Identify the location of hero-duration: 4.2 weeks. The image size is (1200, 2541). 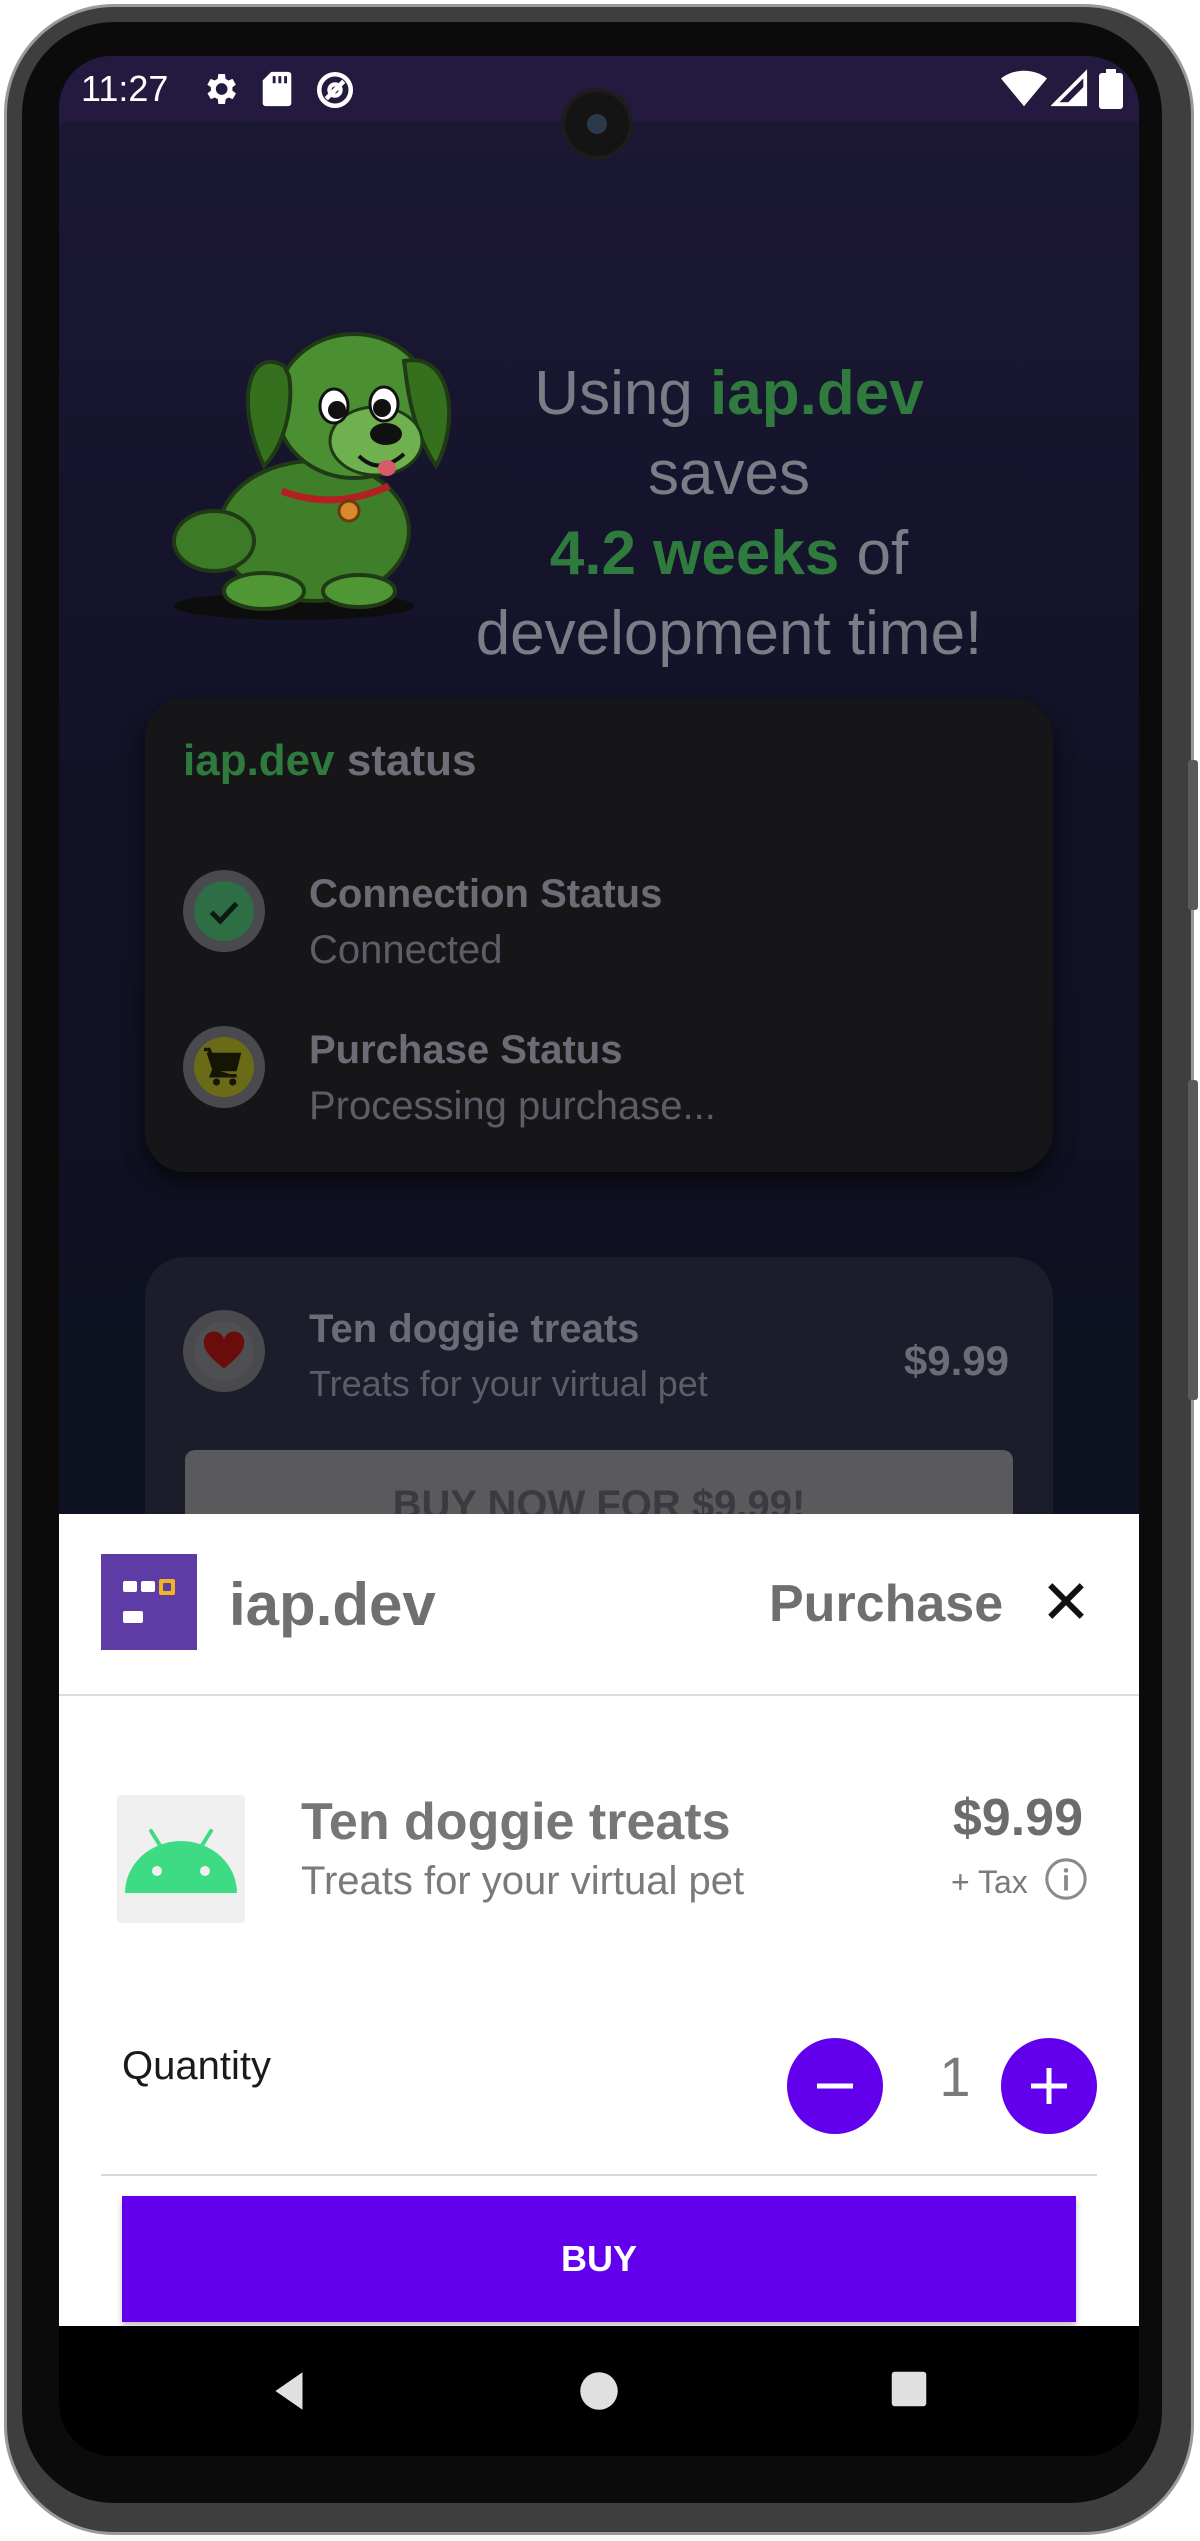
(694, 553).